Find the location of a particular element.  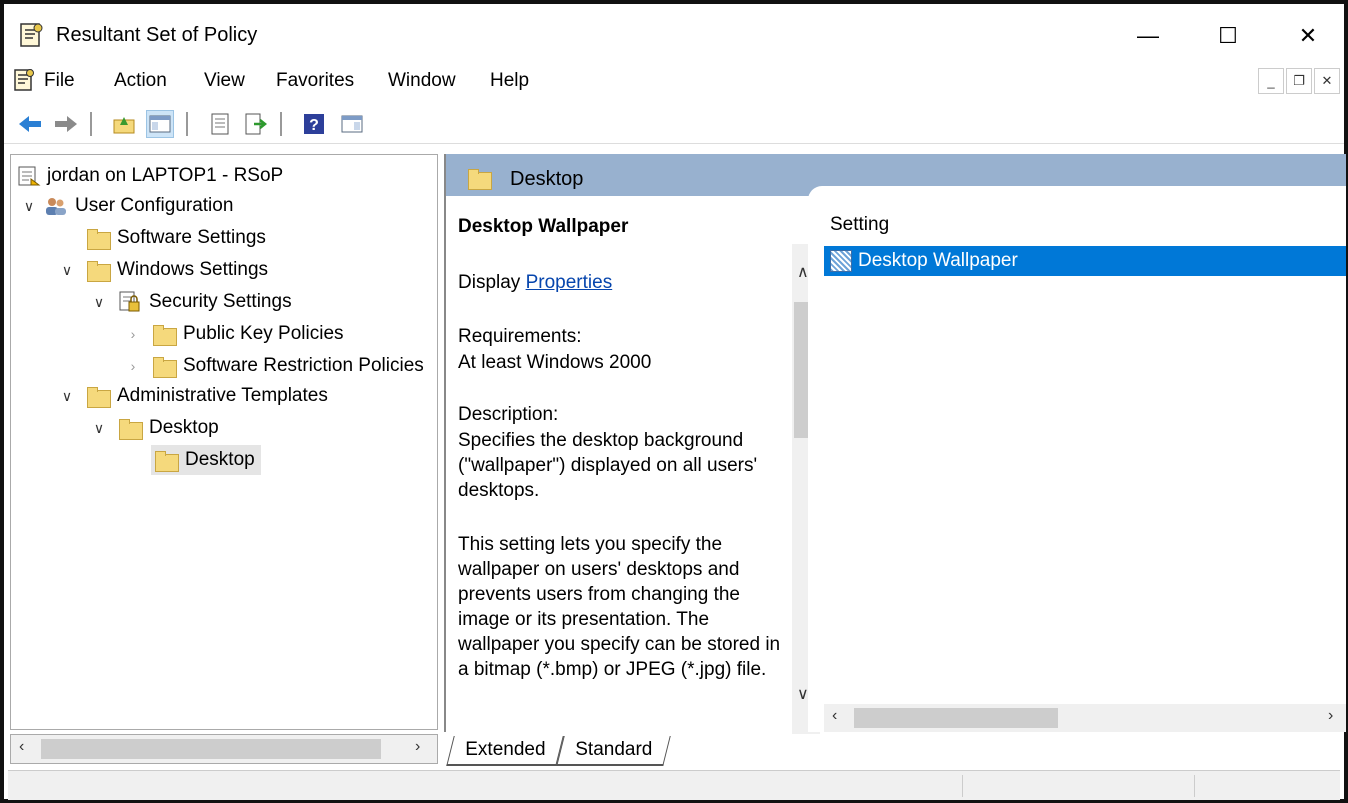

mdi-restore-button: ❐ is located at coordinates (1299, 81).